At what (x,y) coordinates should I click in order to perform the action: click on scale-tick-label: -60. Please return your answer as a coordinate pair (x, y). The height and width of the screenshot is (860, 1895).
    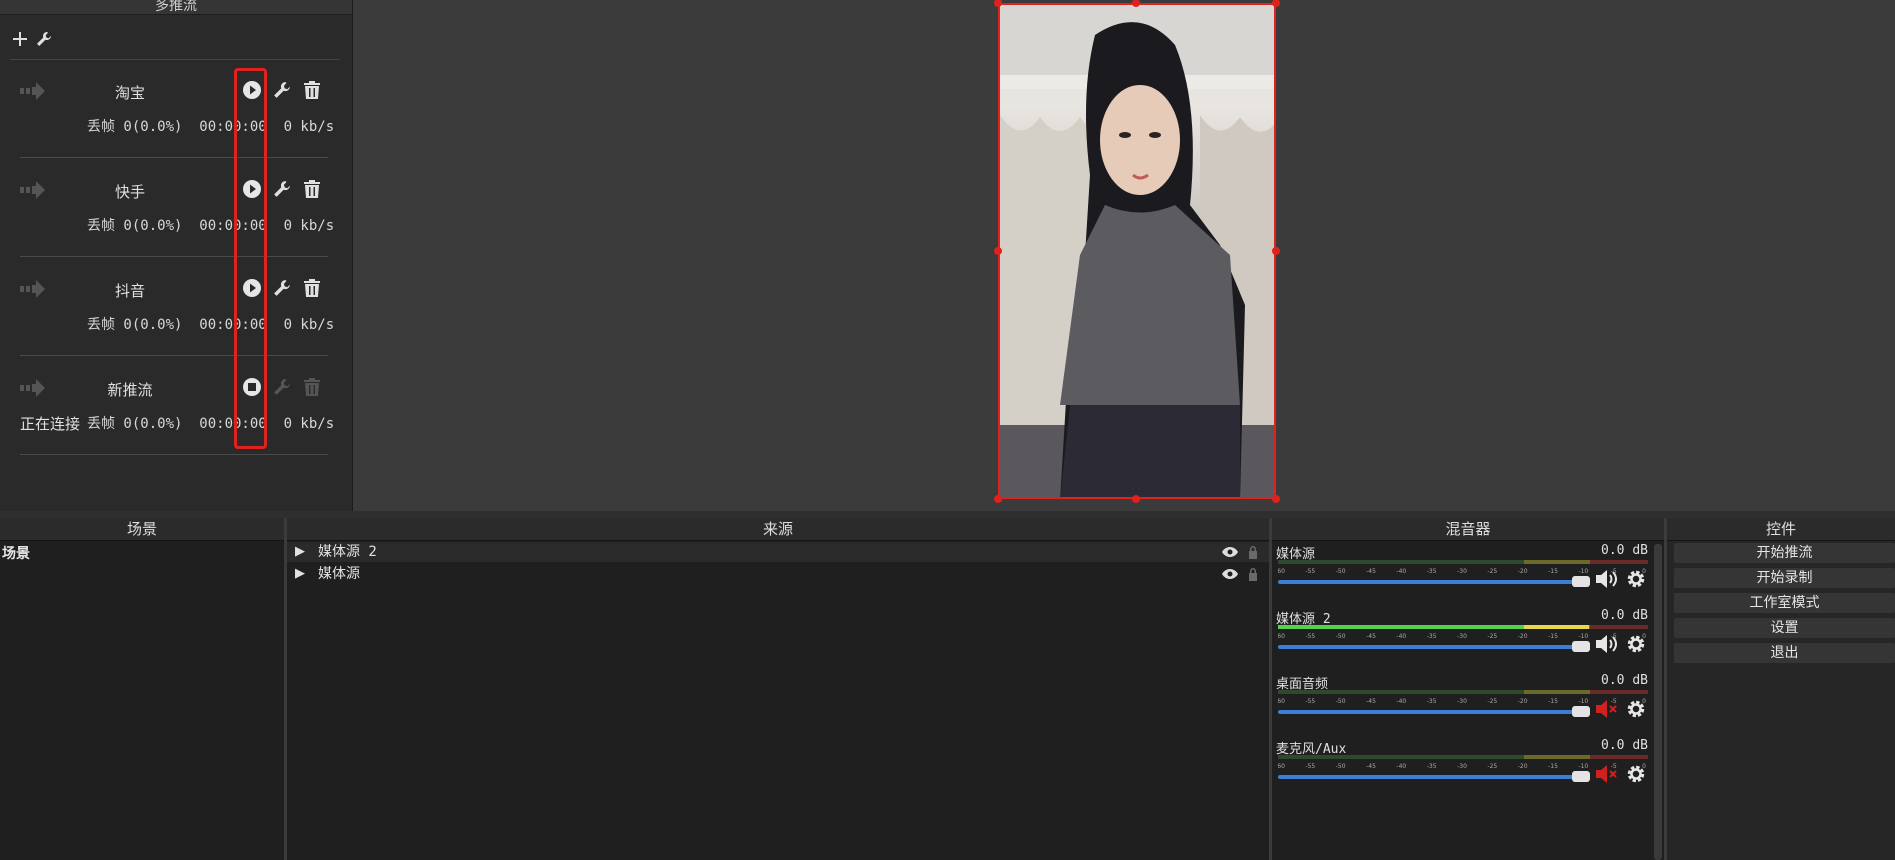
    Looking at the image, I should click on (1281, 571).